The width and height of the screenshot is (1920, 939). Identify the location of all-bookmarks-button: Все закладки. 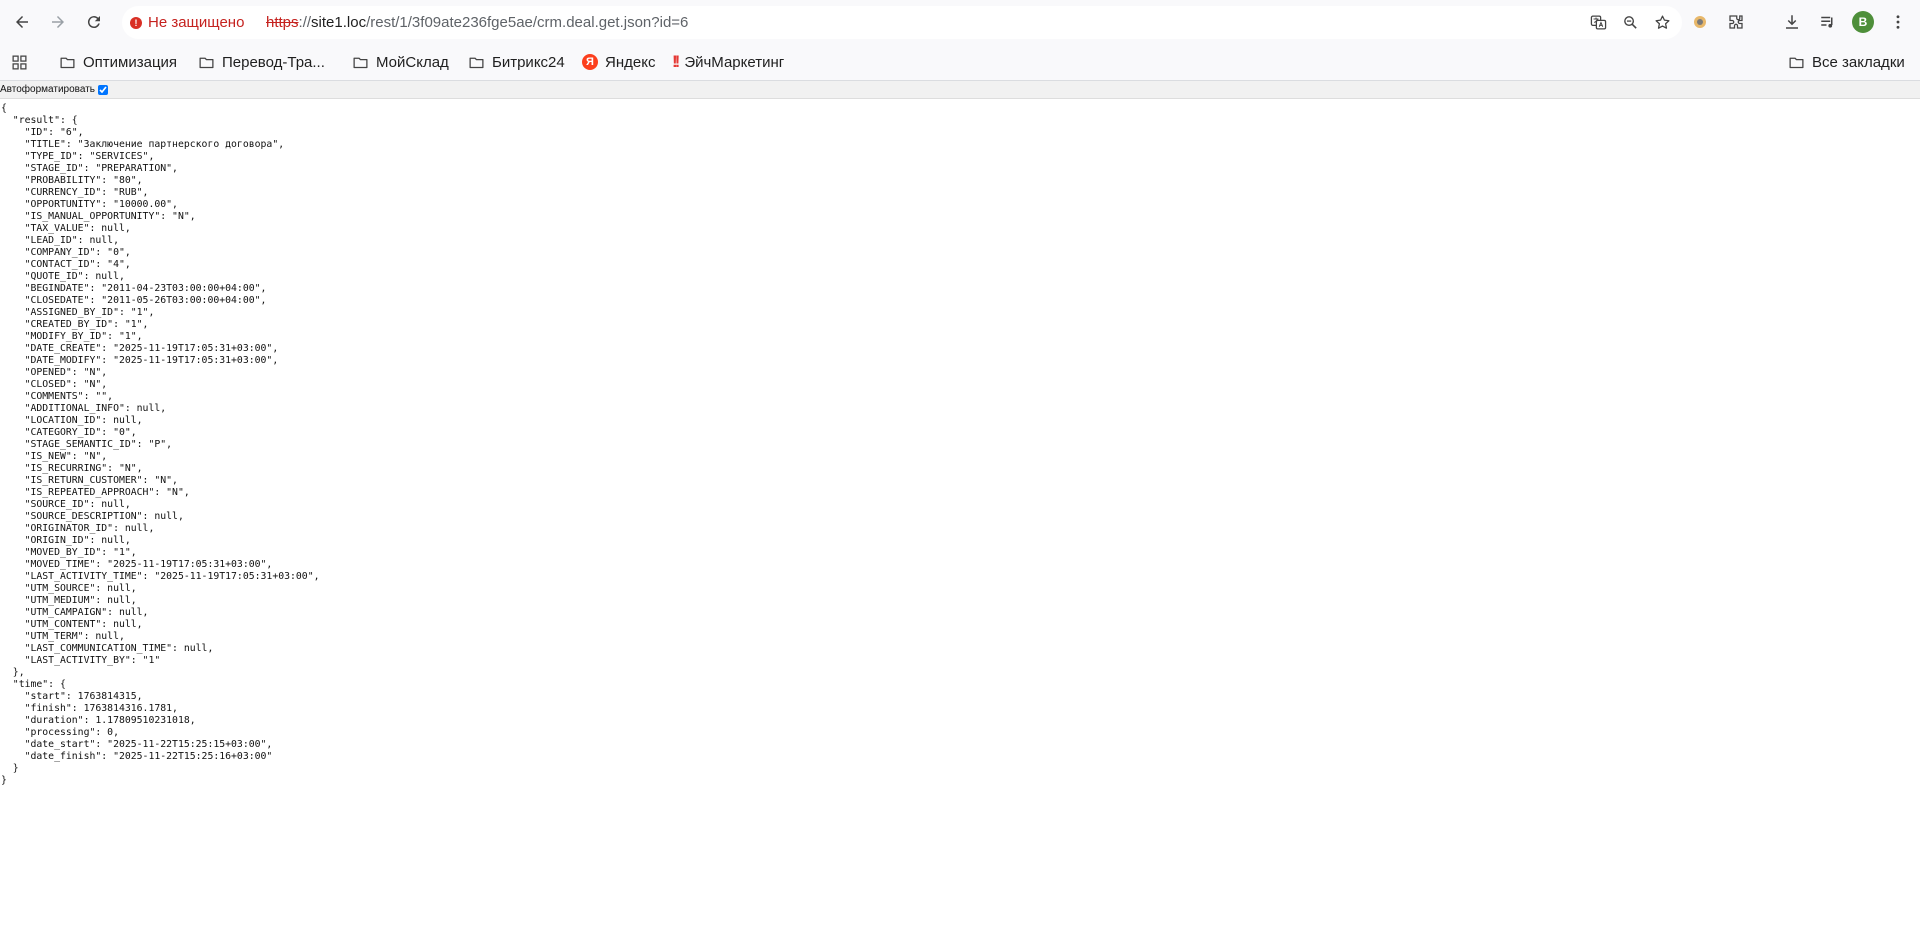
(1846, 62).